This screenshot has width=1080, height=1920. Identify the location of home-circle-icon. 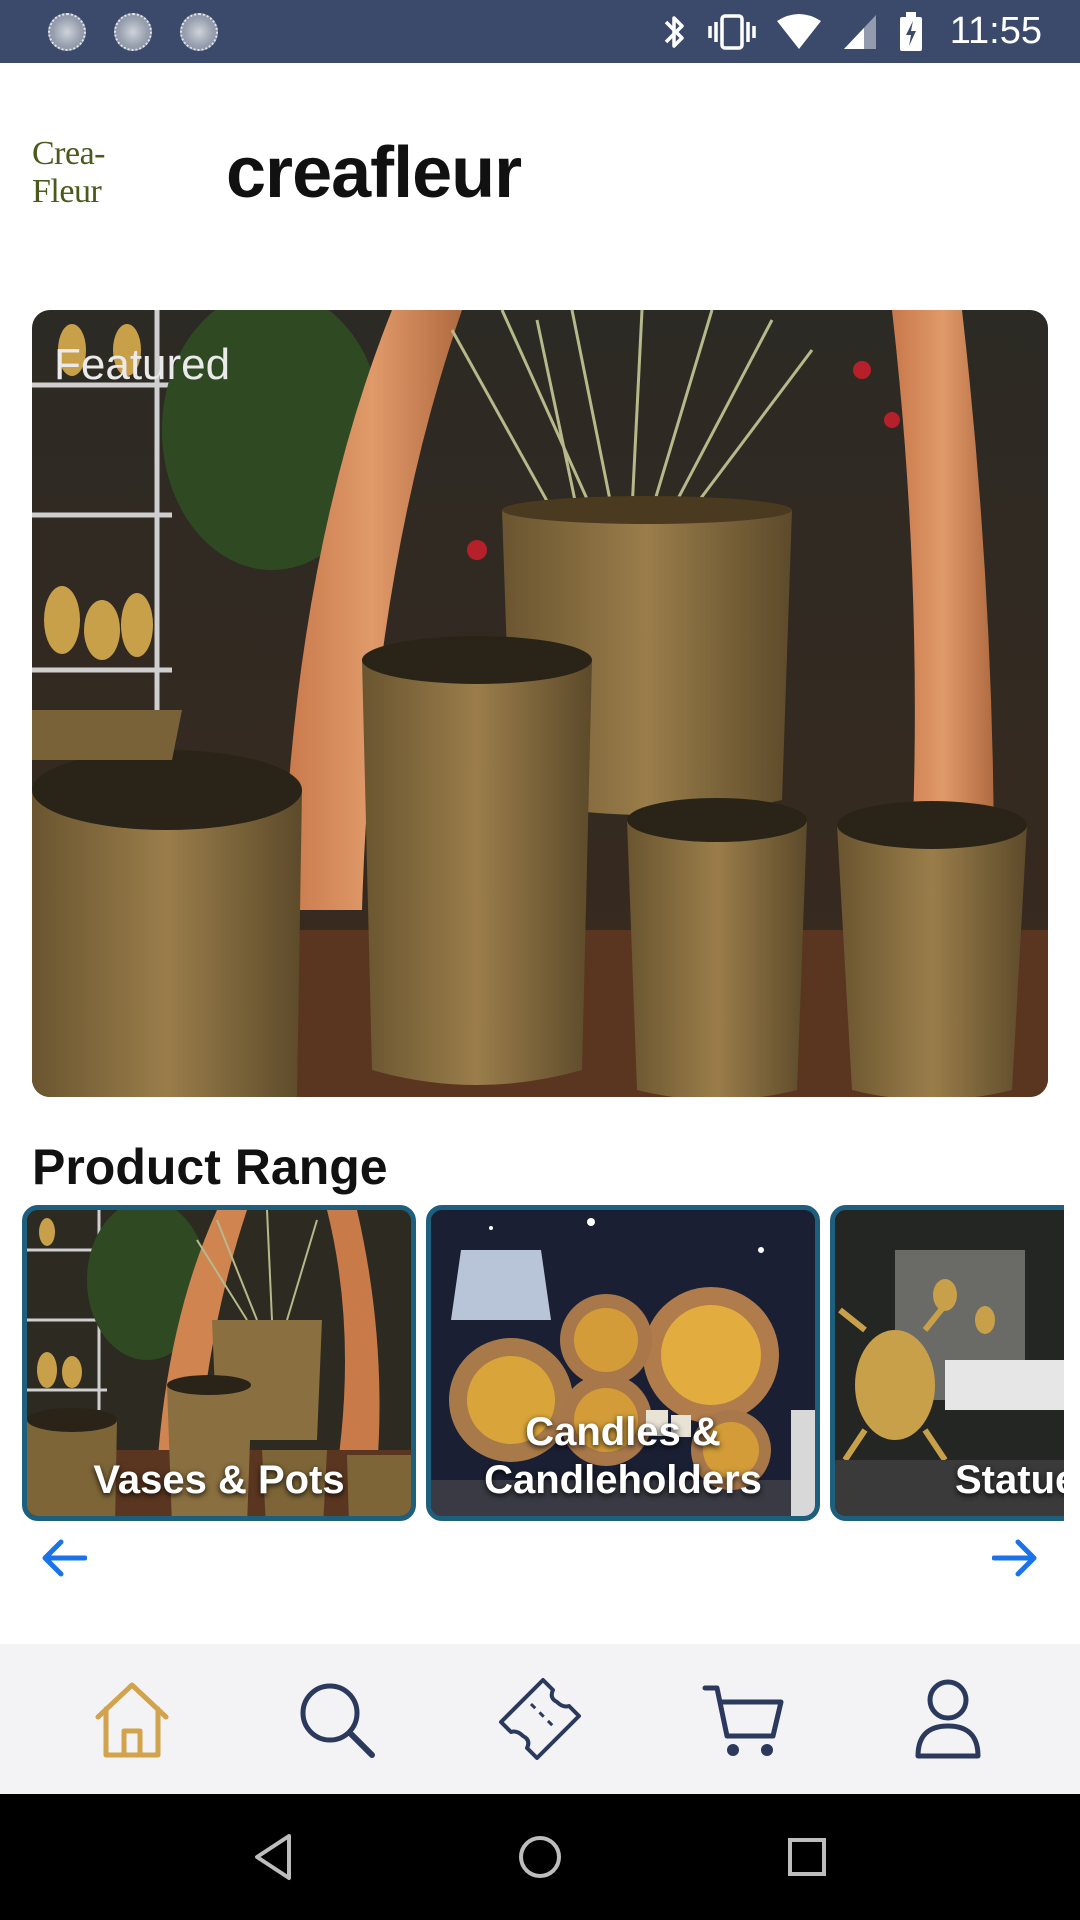
(539, 1857).